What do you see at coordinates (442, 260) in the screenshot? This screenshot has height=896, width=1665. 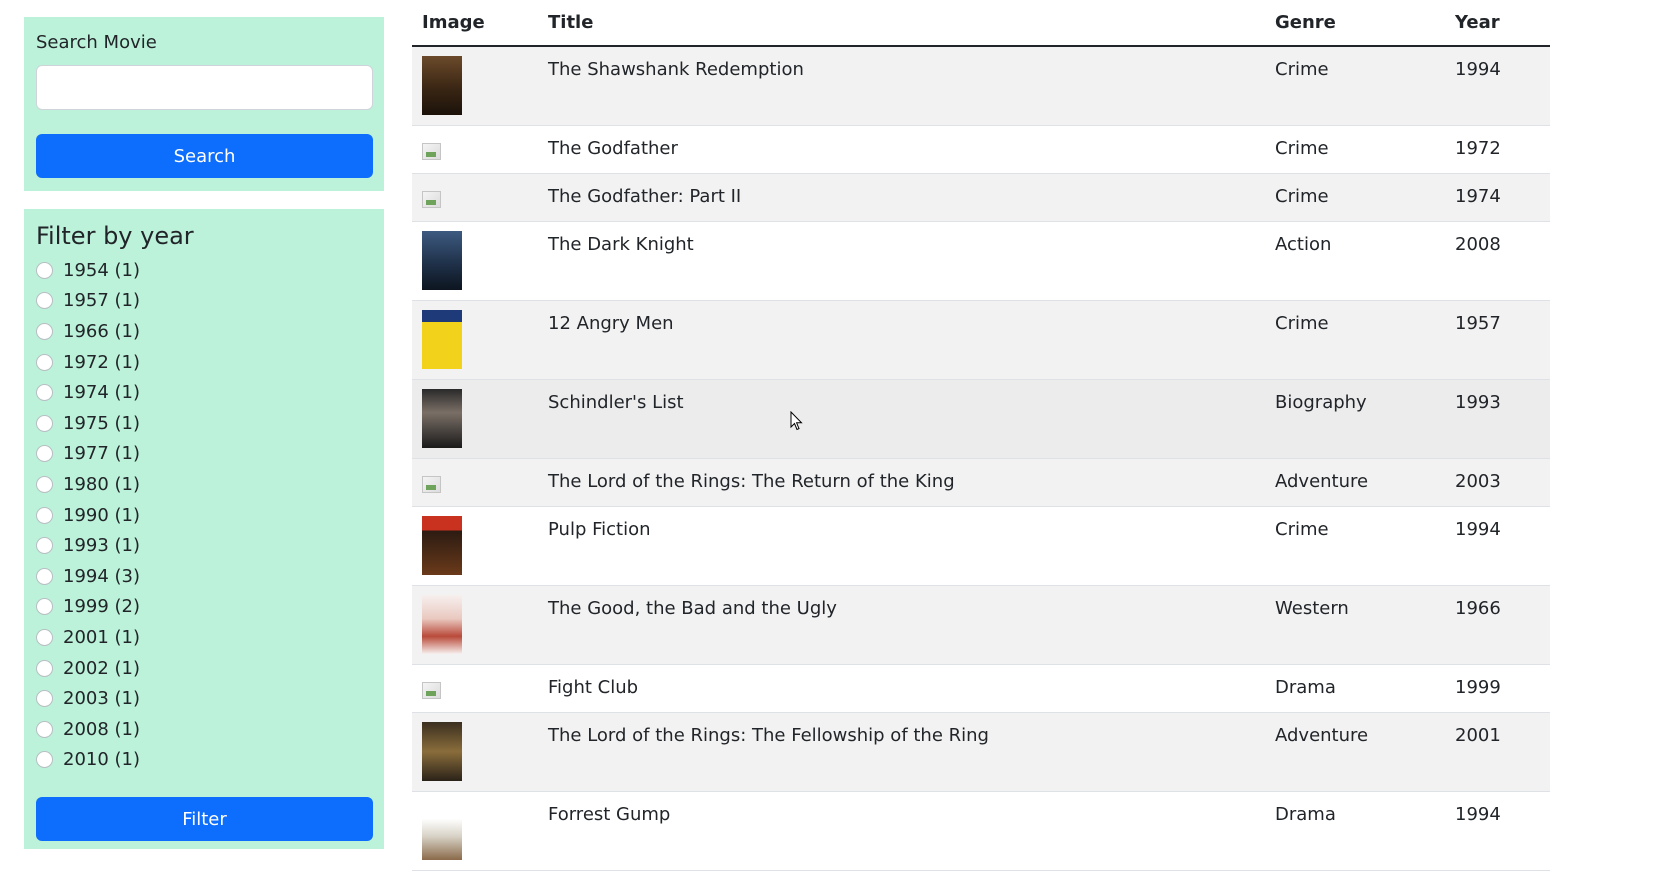 I see `dark-knight-poster` at bounding box center [442, 260].